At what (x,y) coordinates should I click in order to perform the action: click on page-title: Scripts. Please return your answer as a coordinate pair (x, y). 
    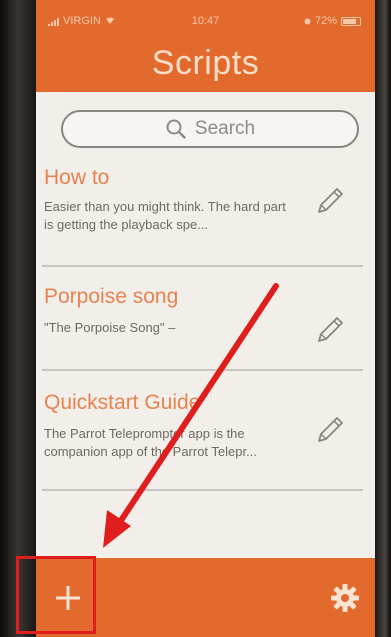
    Looking at the image, I should click on (205, 63).